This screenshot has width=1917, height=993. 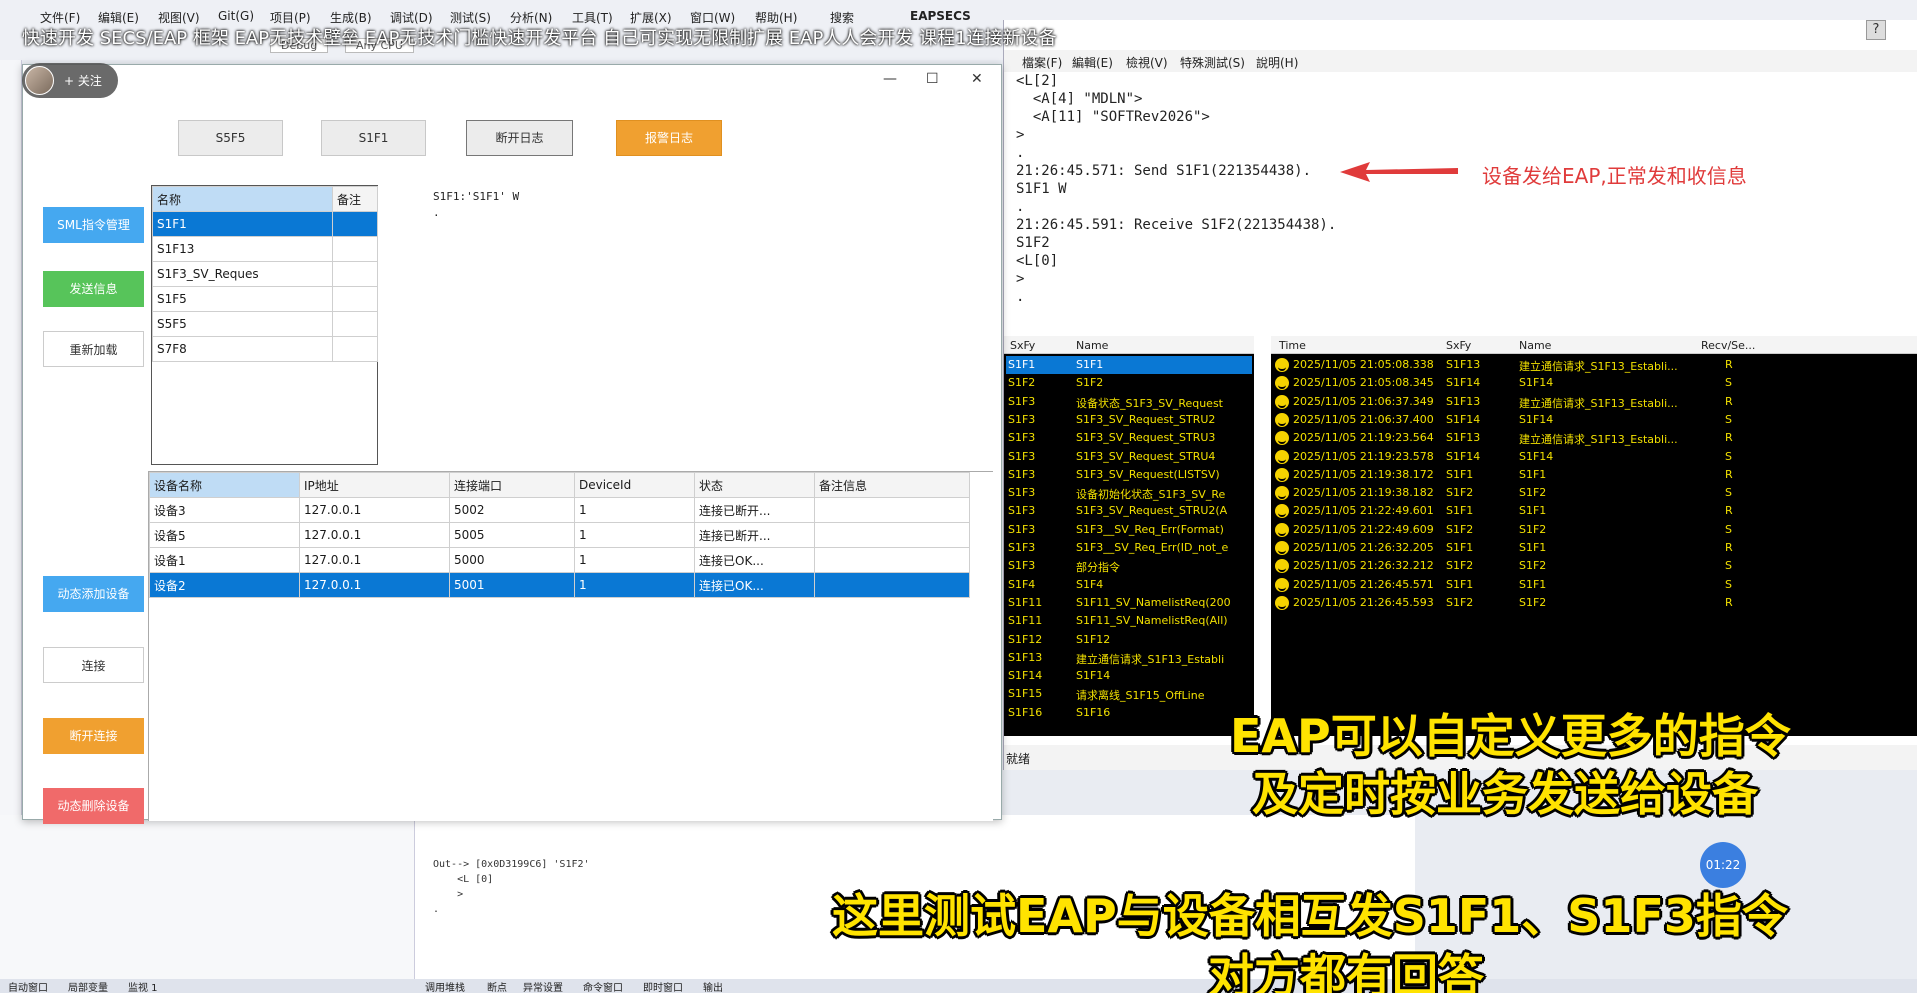 I want to click on log-row: 2025/11/05 21:19:38.182 S1F2 S1F2 S, so click(x=1593, y=493).